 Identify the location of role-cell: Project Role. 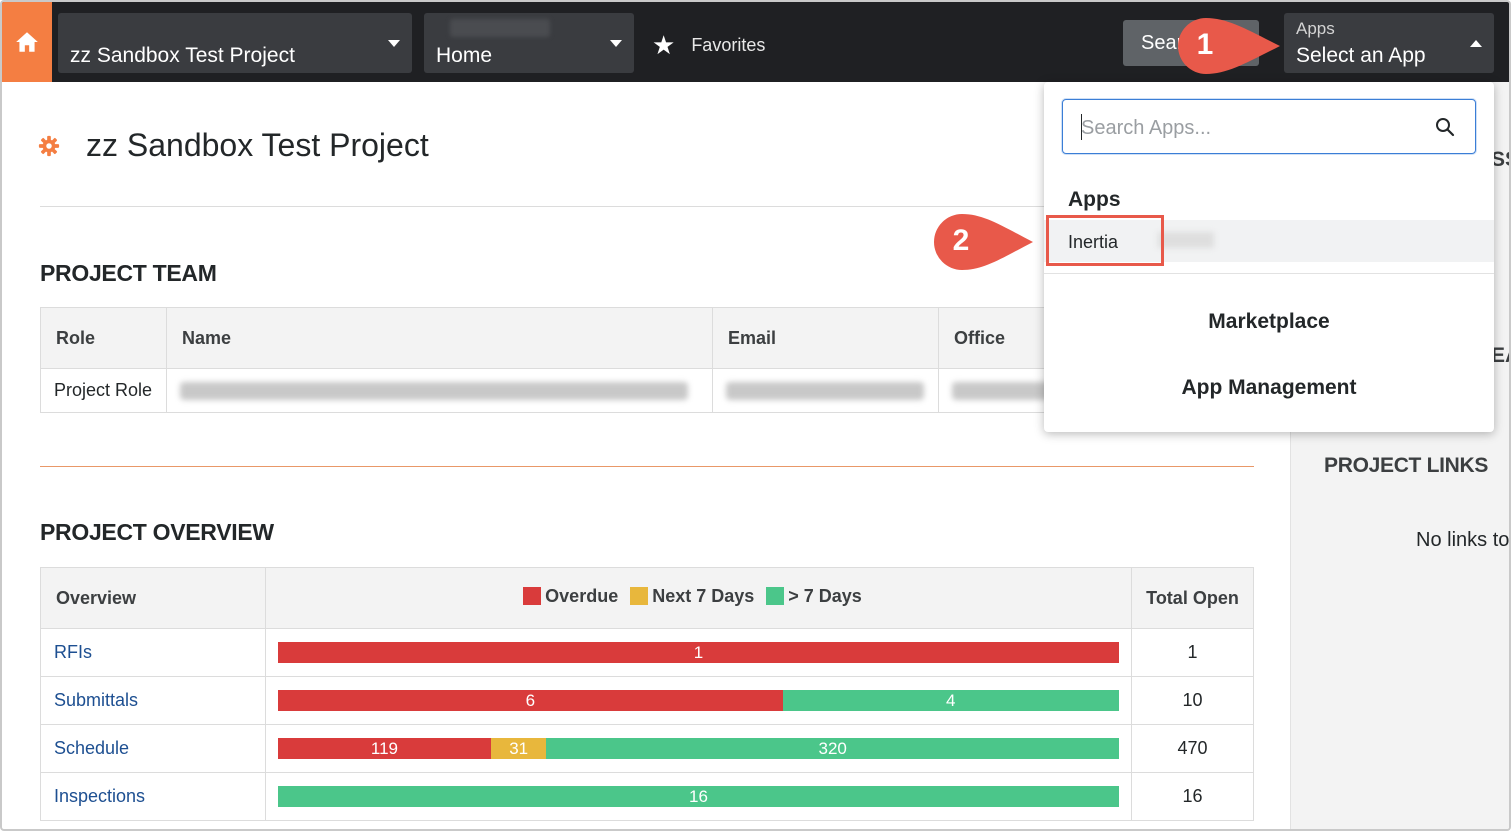
(103, 390).